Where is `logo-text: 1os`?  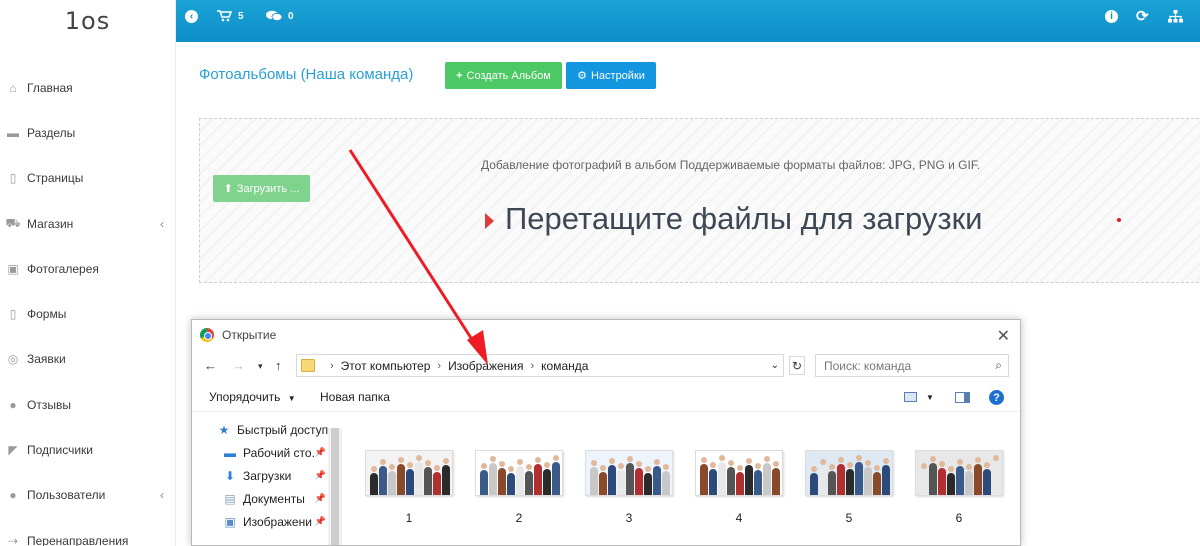
logo-text: 1os is located at coordinates (87, 21).